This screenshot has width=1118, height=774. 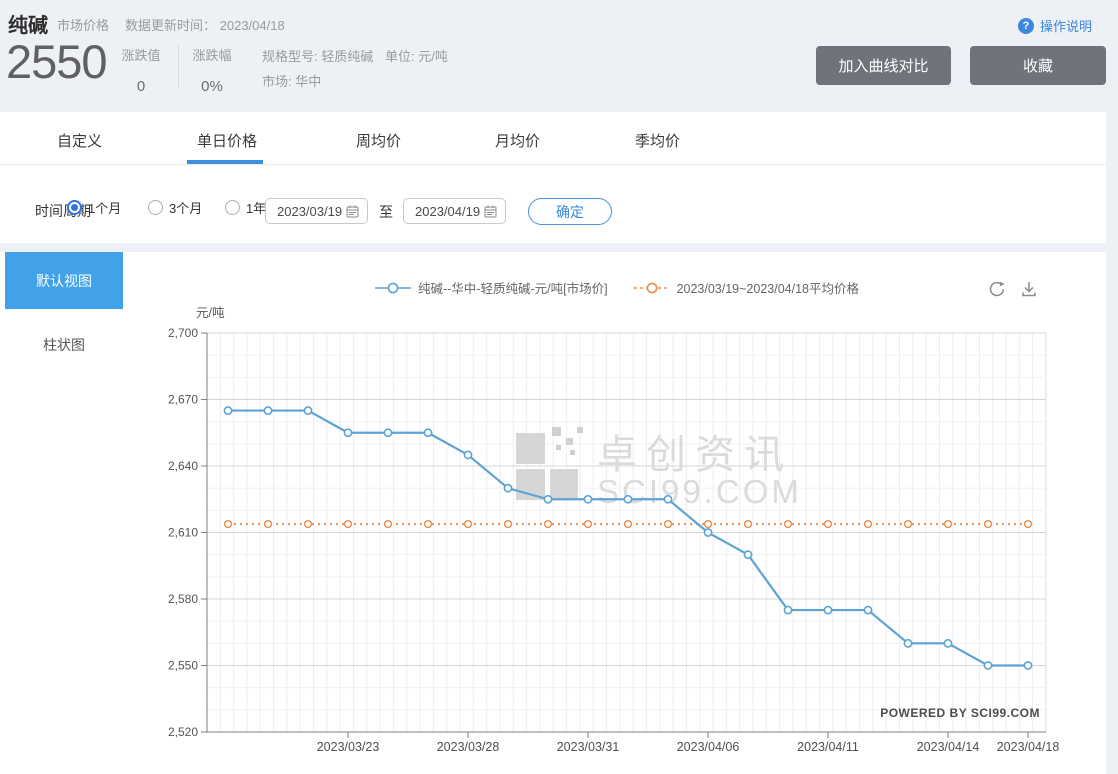 I want to click on tab-quarterly-avg: 季均价, so click(x=657, y=140).